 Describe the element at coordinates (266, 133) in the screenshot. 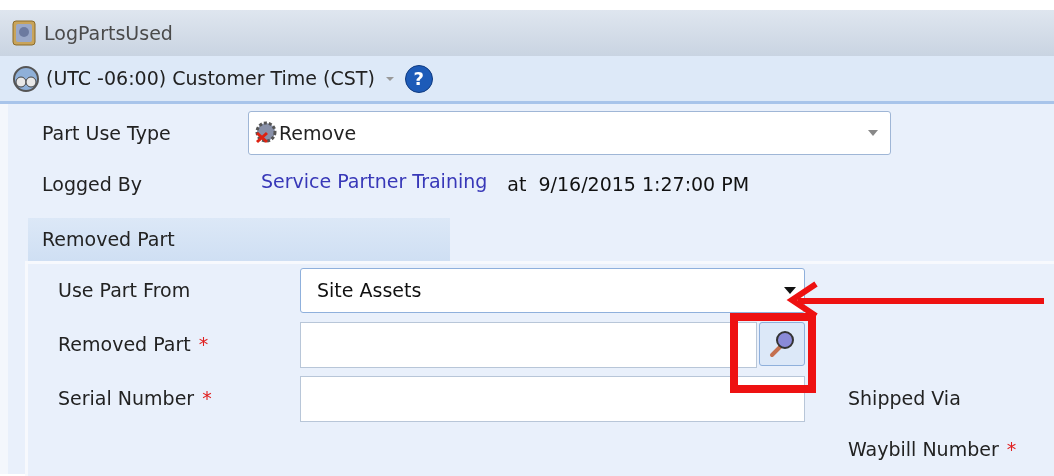

I see `gear-icon` at that location.